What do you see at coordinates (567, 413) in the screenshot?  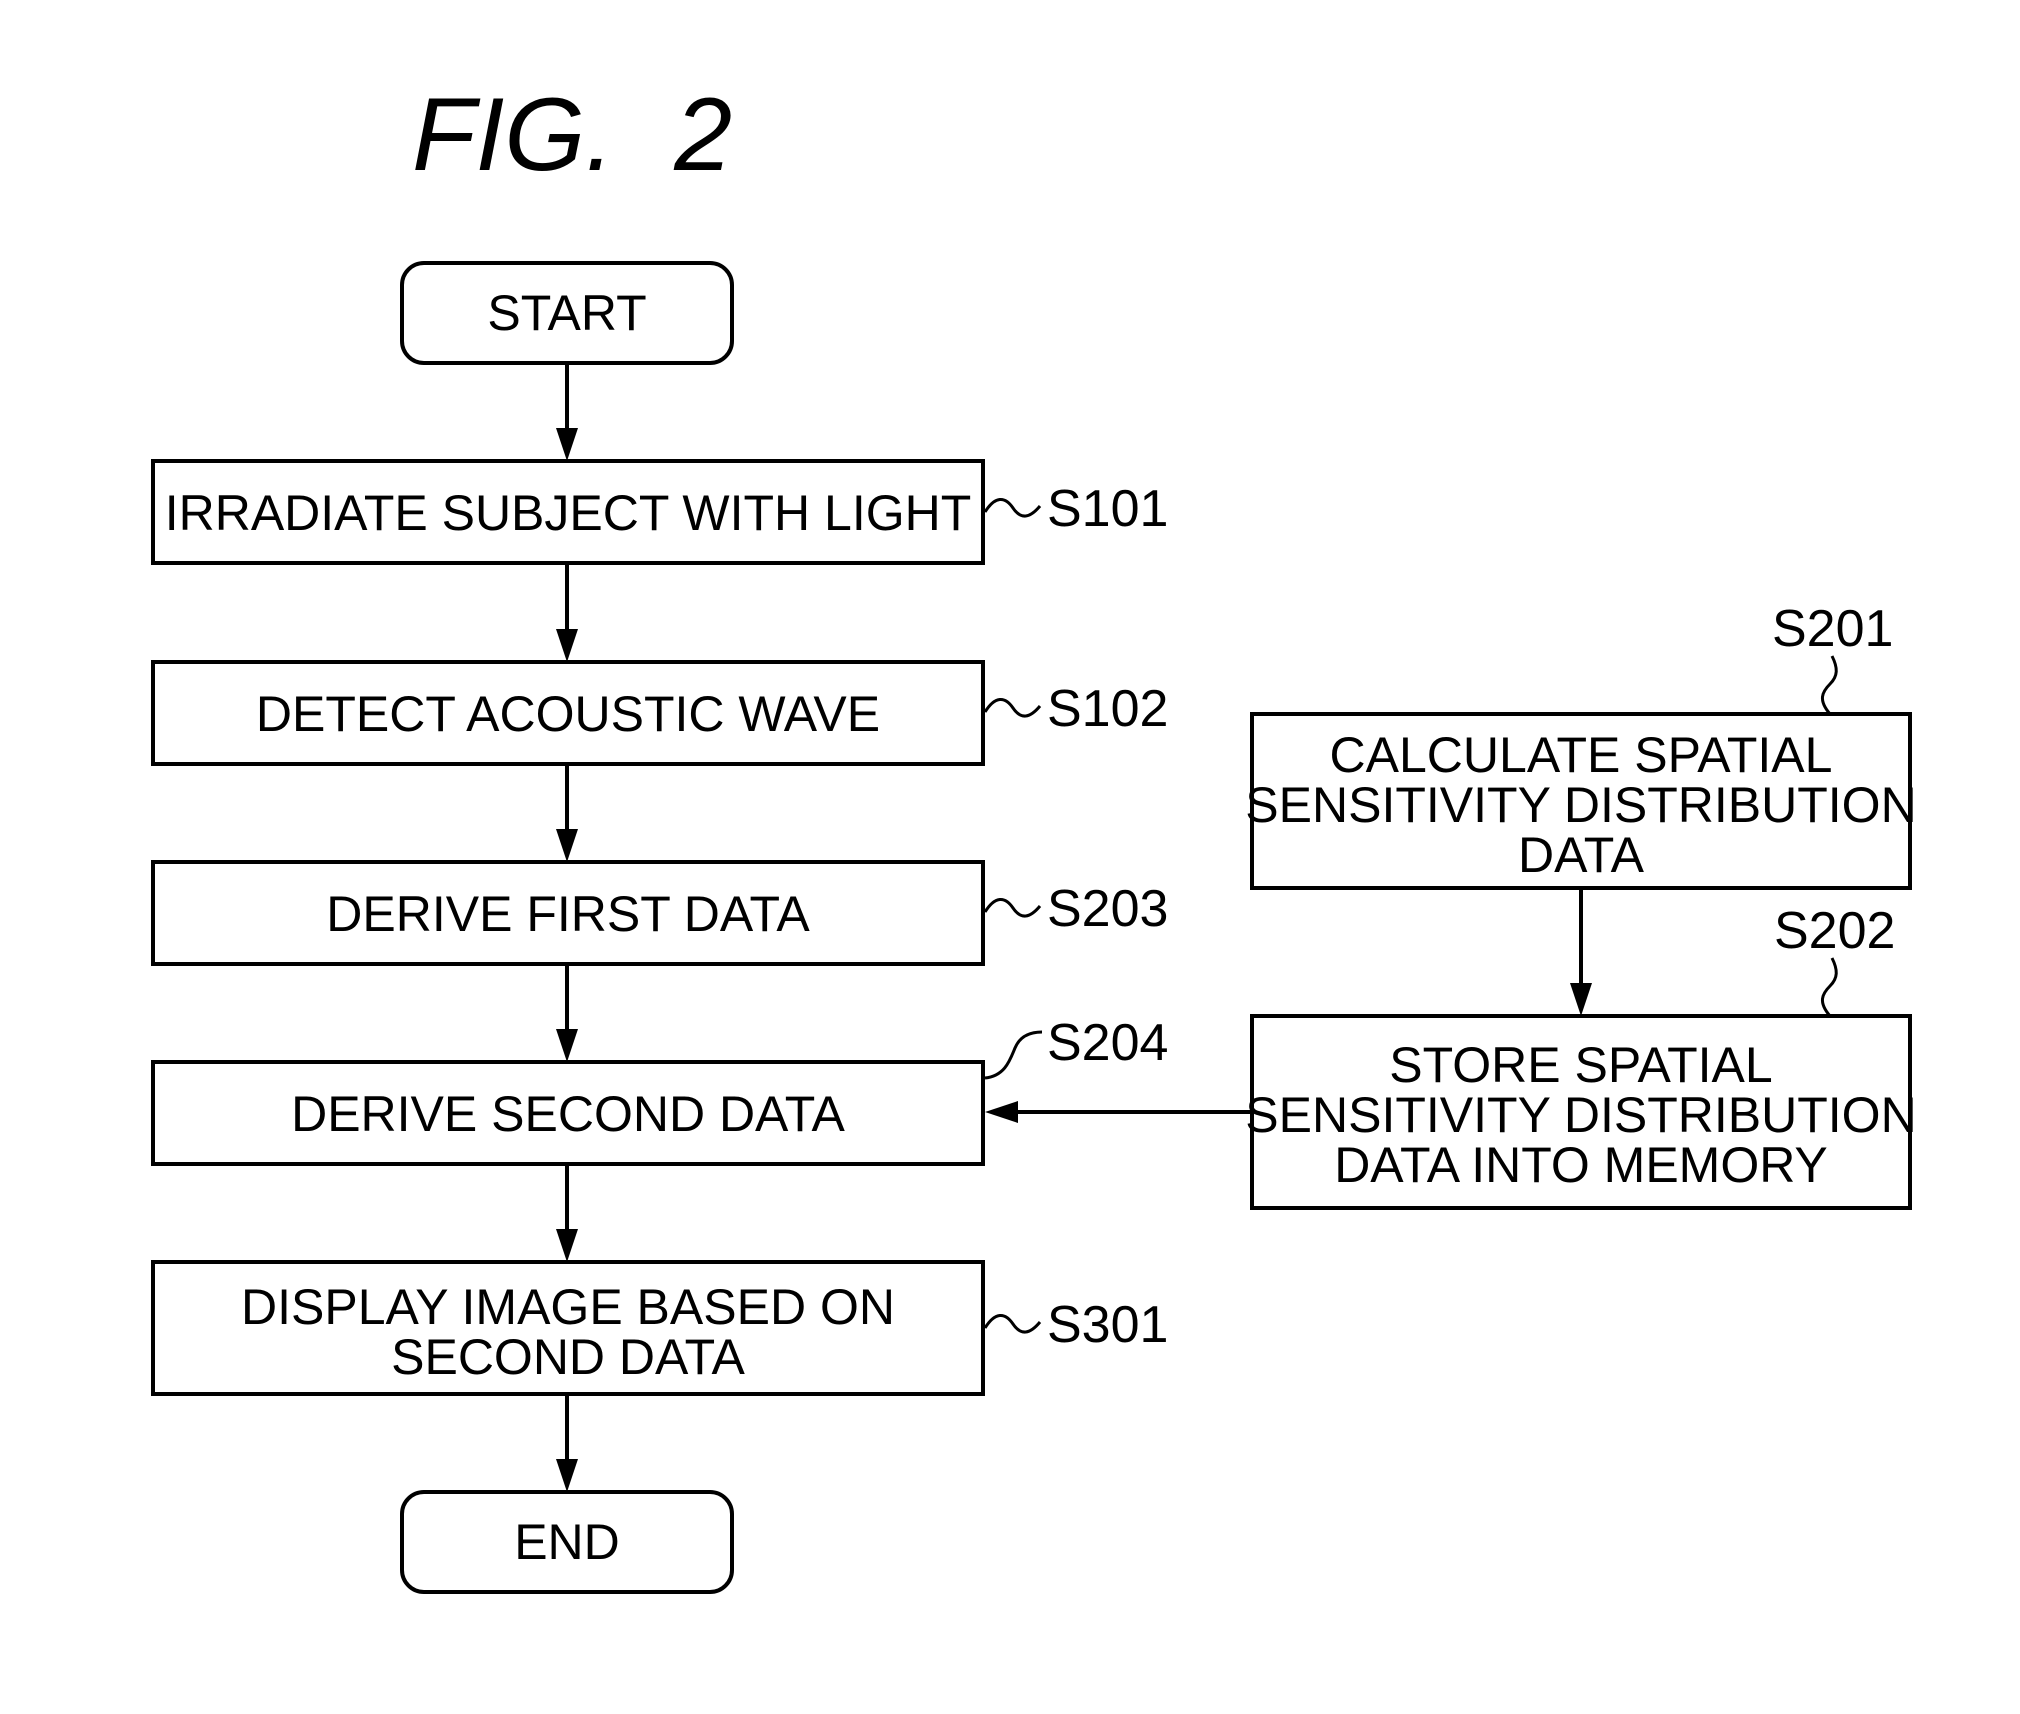 I see `arrow-start-to-s101` at bounding box center [567, 413].